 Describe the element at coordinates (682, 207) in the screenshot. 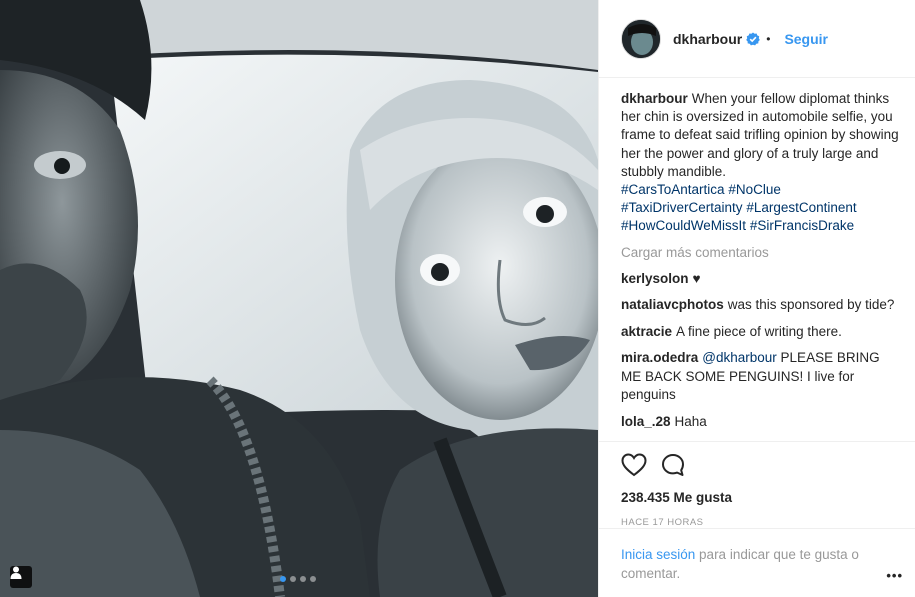

I see `hashtag-link: #TaxiDriverCertainty` at that location.